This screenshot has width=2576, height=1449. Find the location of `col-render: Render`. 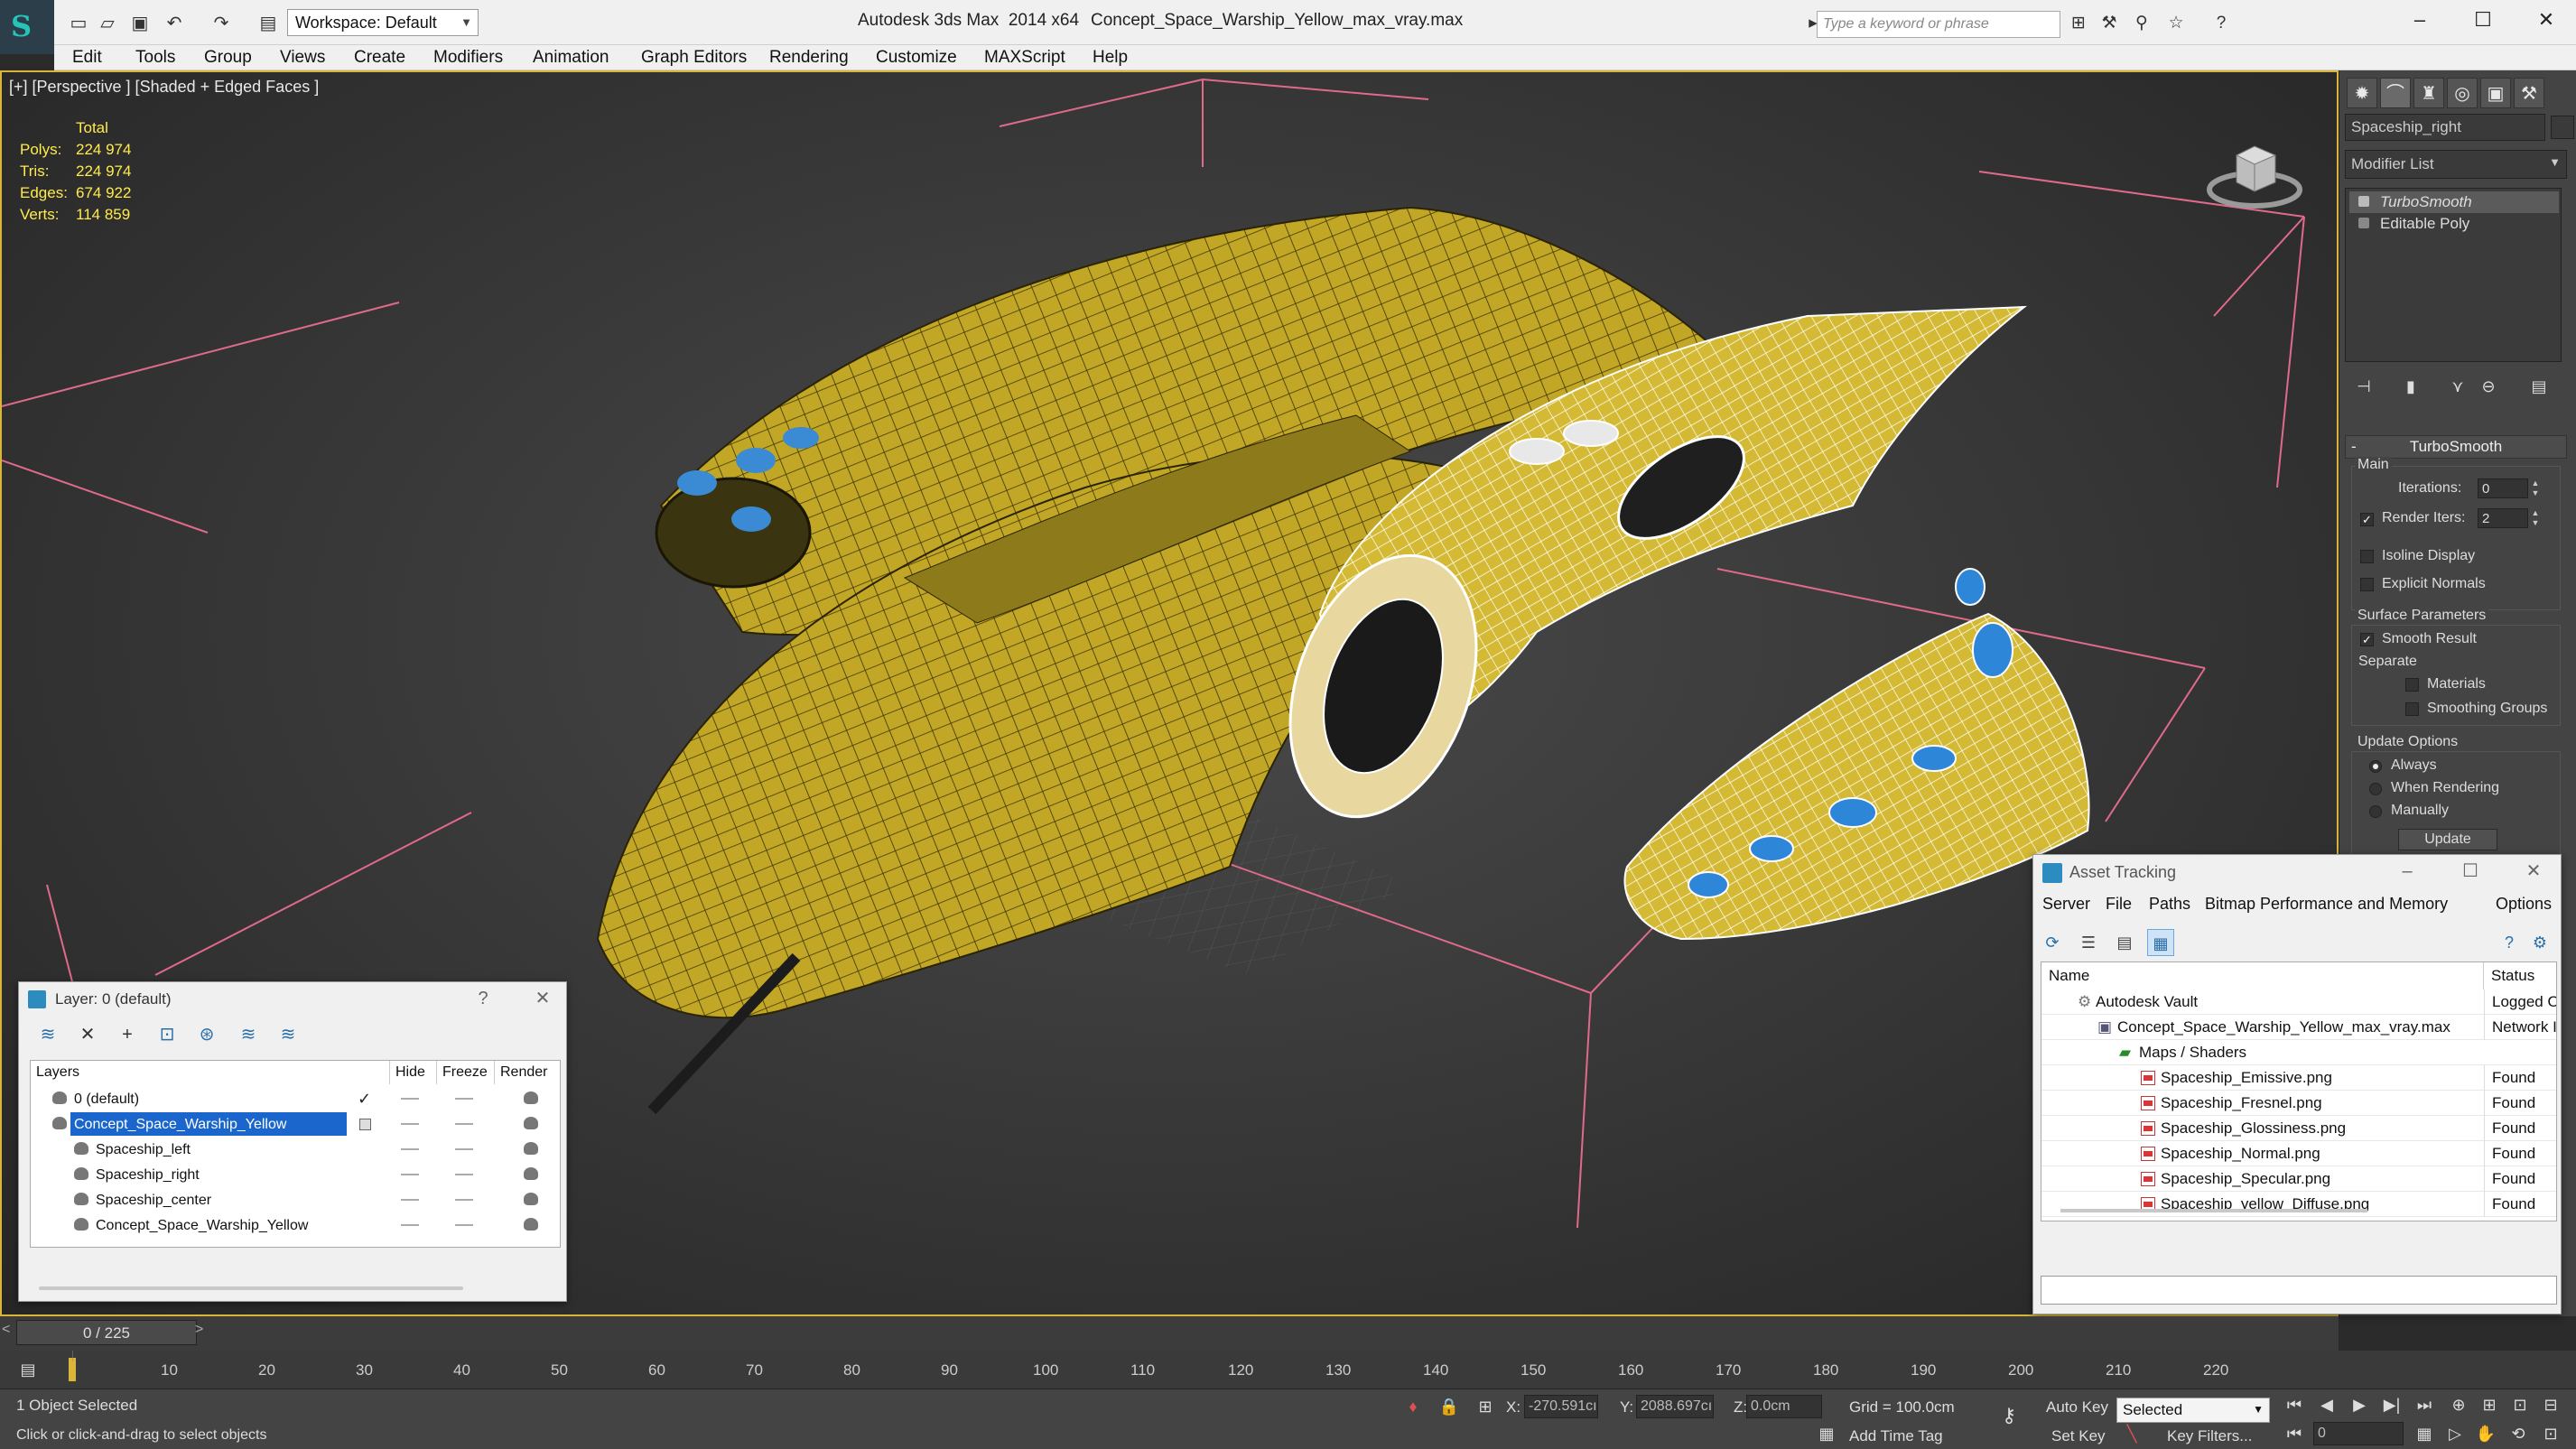

col-render: Render is located at coordinates (527, 1072).